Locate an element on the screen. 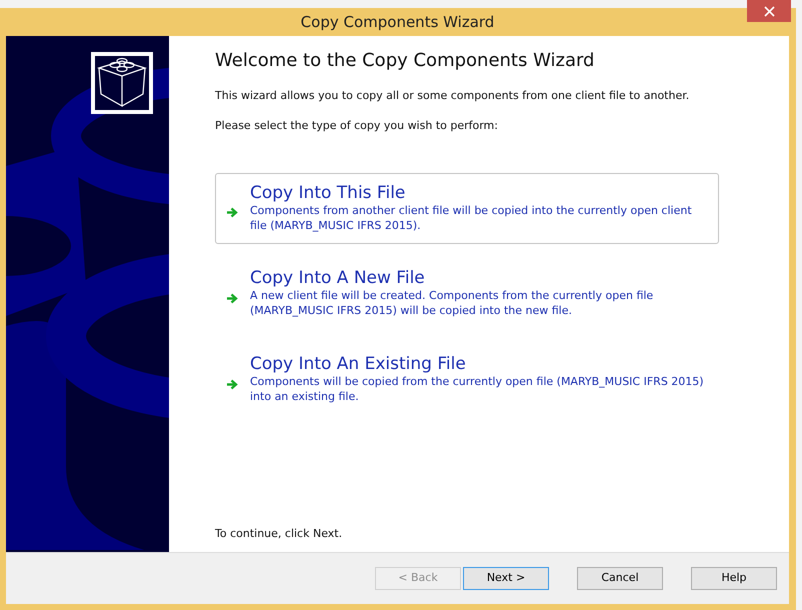 The image size is (802, 610). option-description: A new client file will be created. Components from the currently open file (MARYB_MUSIC IFRS 2015) will be copied into the new file. is located at coordinates (452, 304).